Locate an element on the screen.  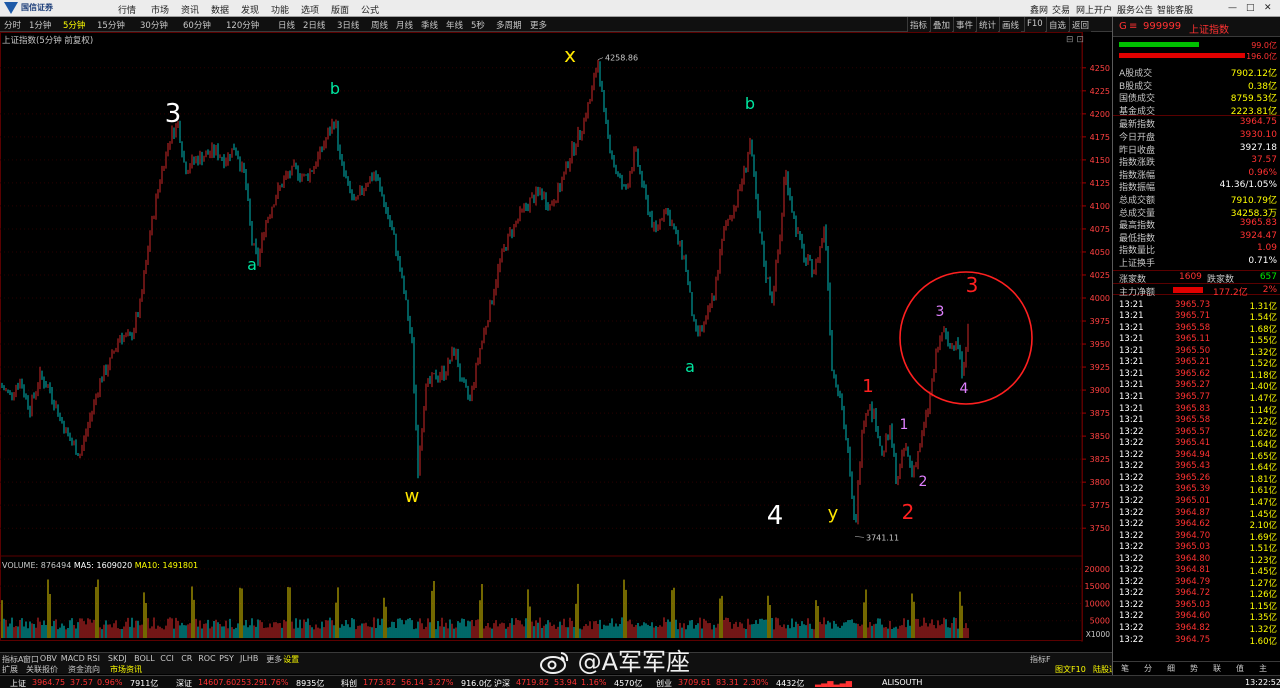
period-tab-9: 3日线 is located at coordinates (348, 25).